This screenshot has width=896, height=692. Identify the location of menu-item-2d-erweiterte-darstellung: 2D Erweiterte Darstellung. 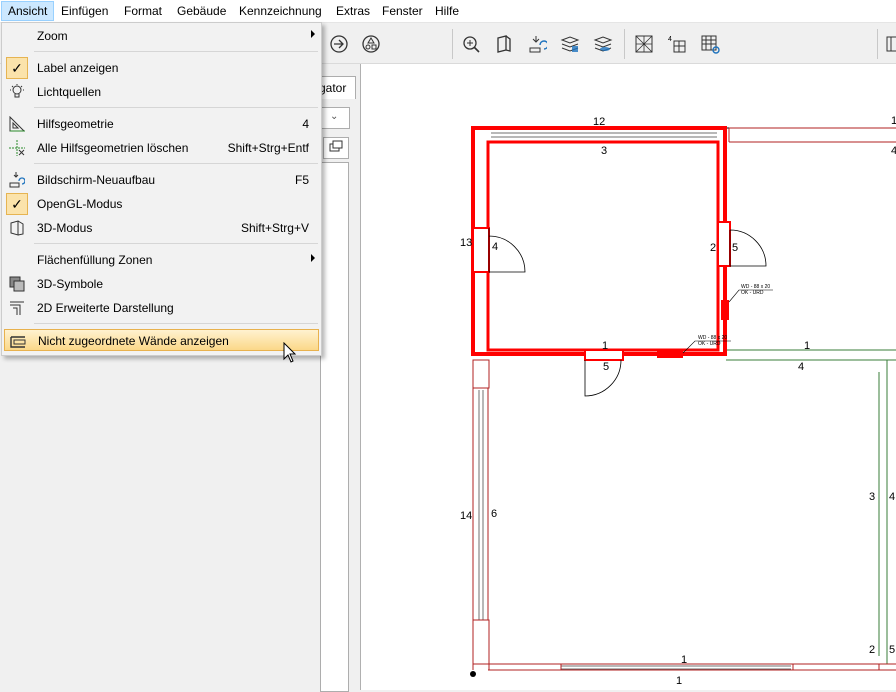
(161, 308).